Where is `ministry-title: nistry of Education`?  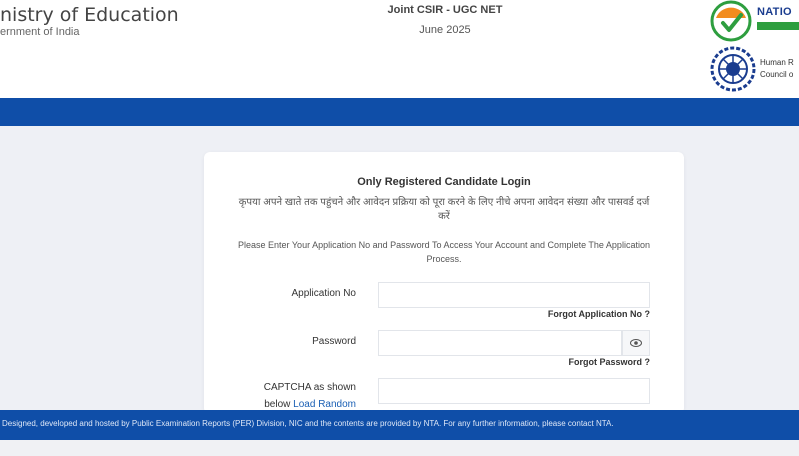 ministry-title: nistry of Education is located at coordinates (89, 15).